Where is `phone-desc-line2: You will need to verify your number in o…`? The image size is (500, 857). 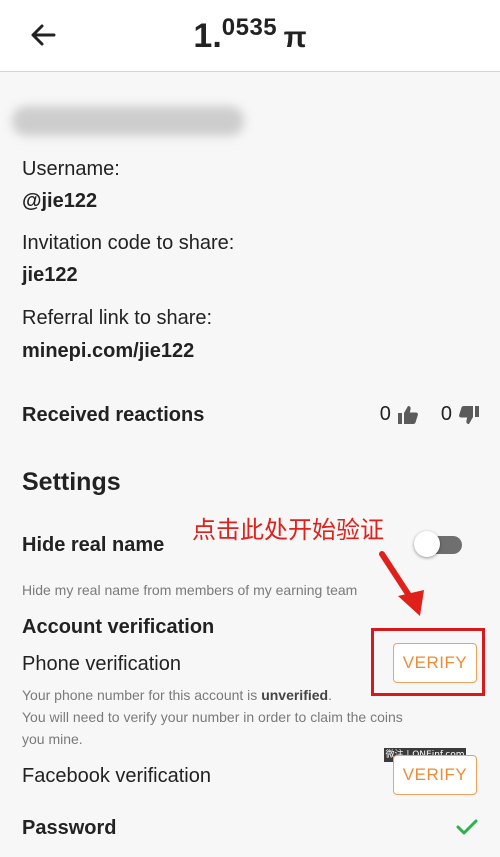 phone-desc-line2: You will need to verify your number in o… is located at coordinates (212, 717).